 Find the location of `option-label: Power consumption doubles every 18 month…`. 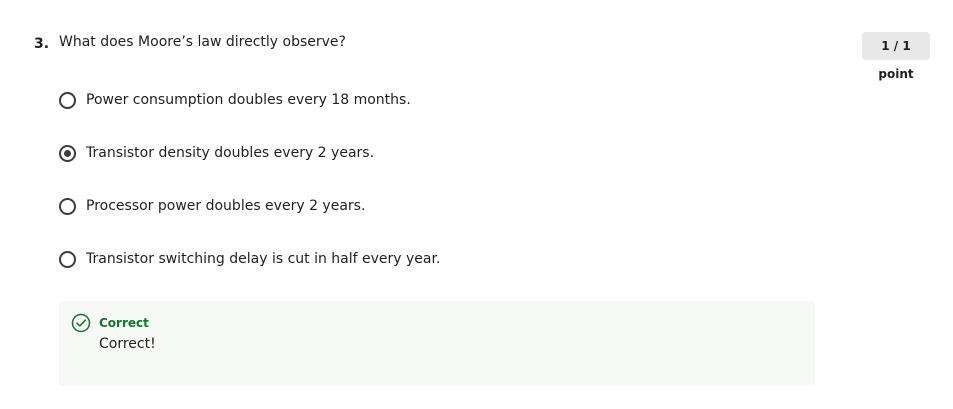

option-label: Power consumption doubles every 18 month… is located at coordinates (248, 100).